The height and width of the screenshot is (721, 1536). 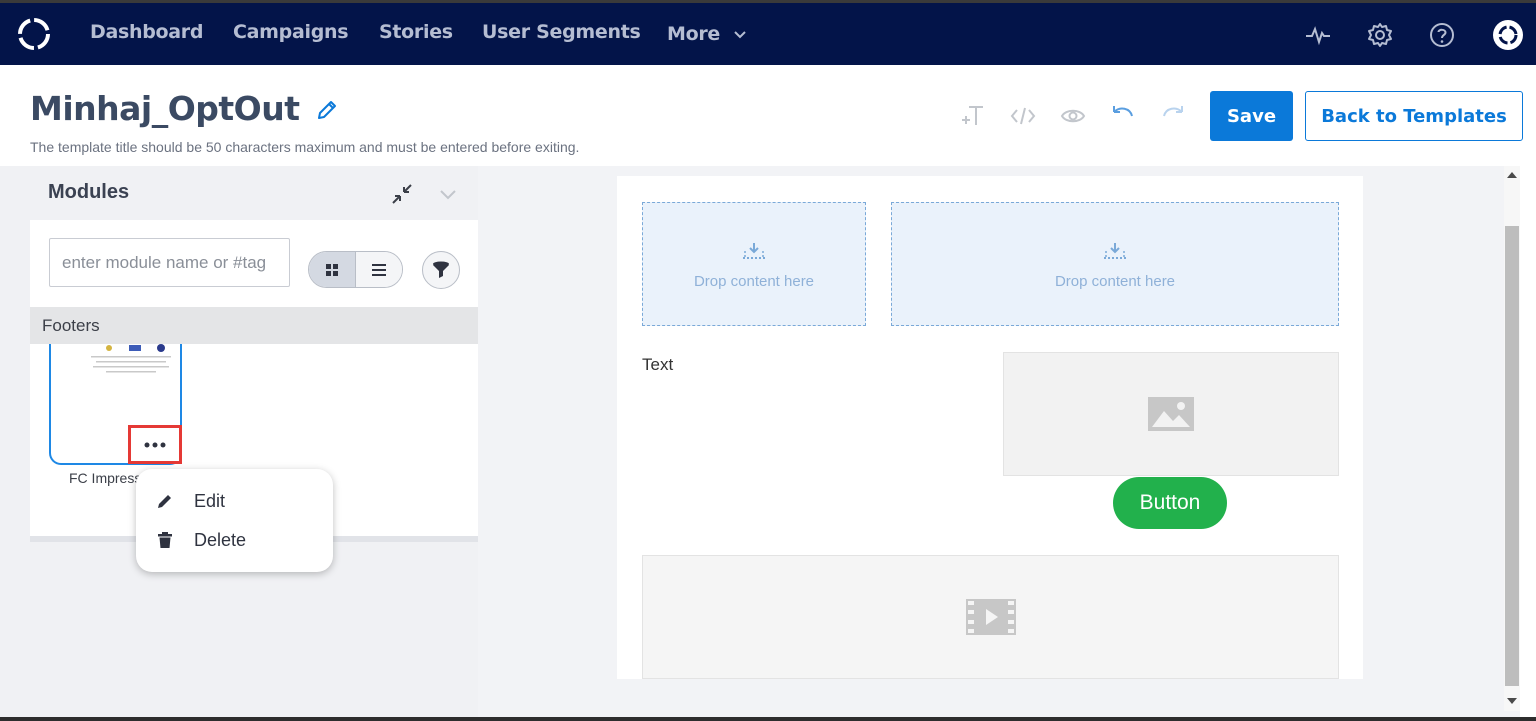 I want to click on grid-view-button, so click(x=332, y=269).